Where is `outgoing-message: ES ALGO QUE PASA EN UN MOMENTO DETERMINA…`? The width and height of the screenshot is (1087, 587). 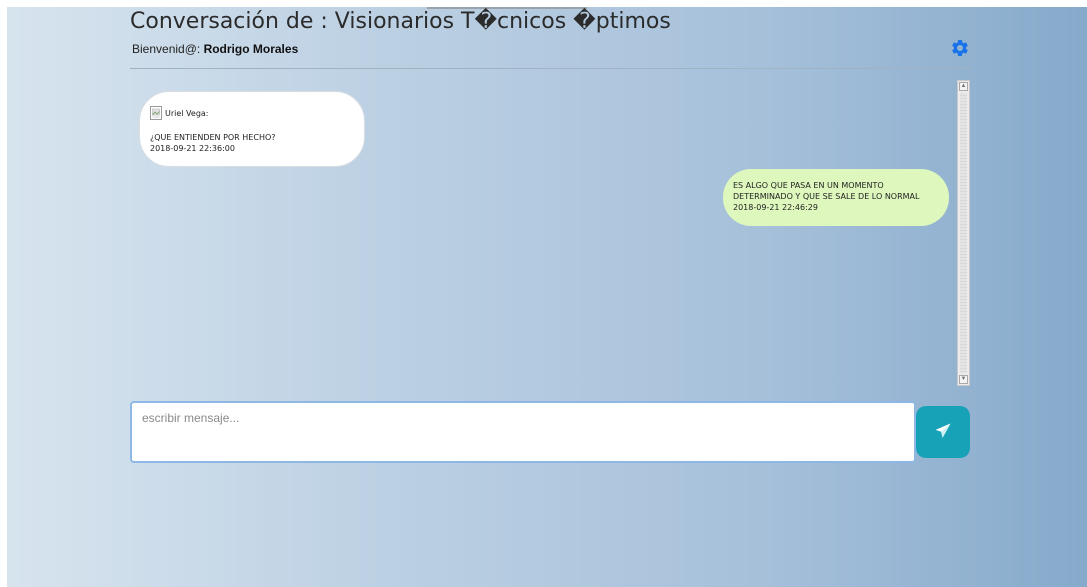
outgoing-message: ES ALGO QUE PASA EN UN MOMENTO DETERMINA… is located at coordinates (836, 197).